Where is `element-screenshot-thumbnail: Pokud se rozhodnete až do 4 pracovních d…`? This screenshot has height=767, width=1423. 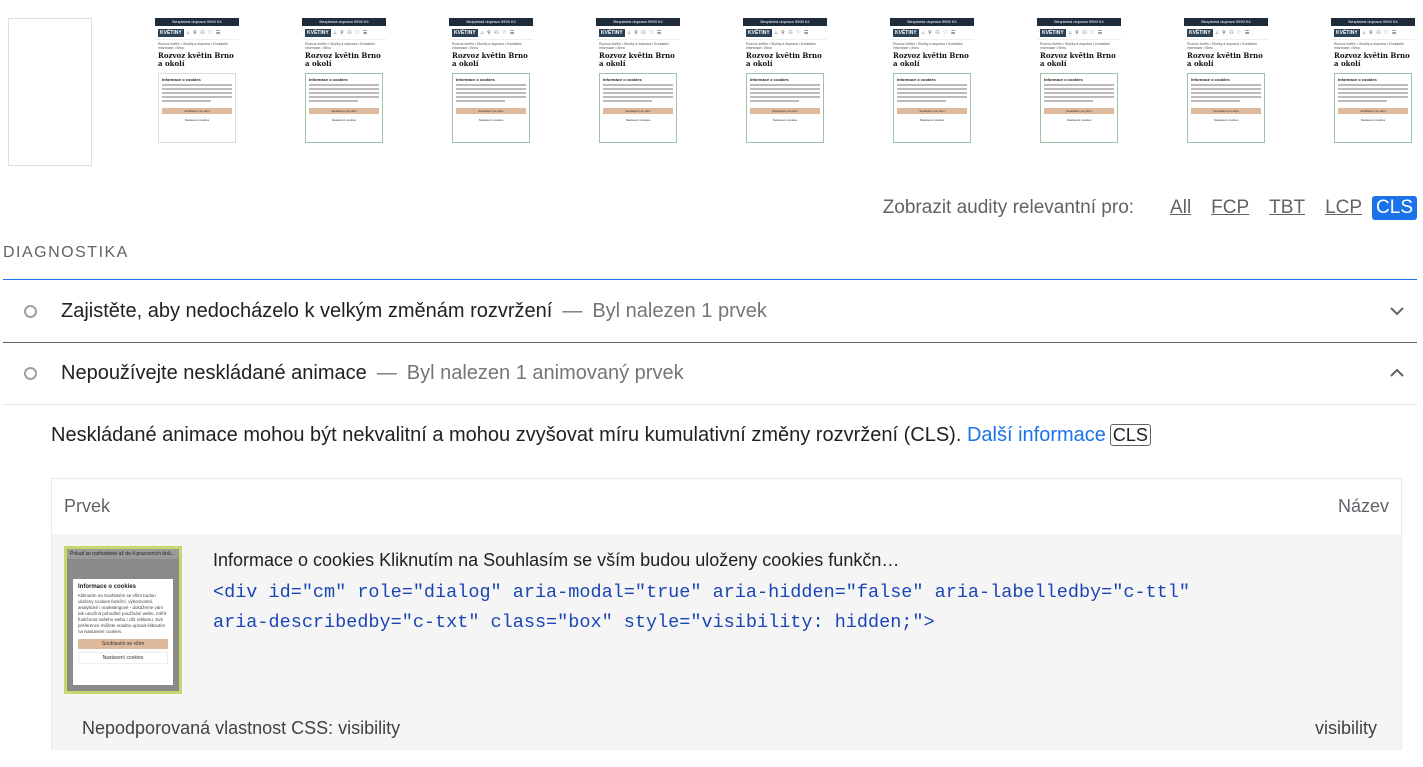
element-screenshot-thumbnail: Pokud se rozhodnete až do 4 pracovních d… is located at coordinates (123, 620).